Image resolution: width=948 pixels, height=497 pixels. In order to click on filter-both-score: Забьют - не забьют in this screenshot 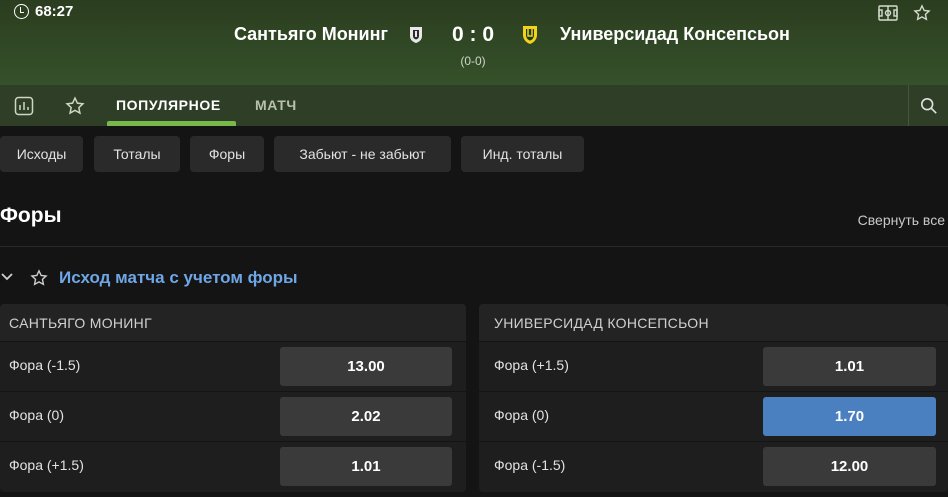, I will do `click(362, 154)`.